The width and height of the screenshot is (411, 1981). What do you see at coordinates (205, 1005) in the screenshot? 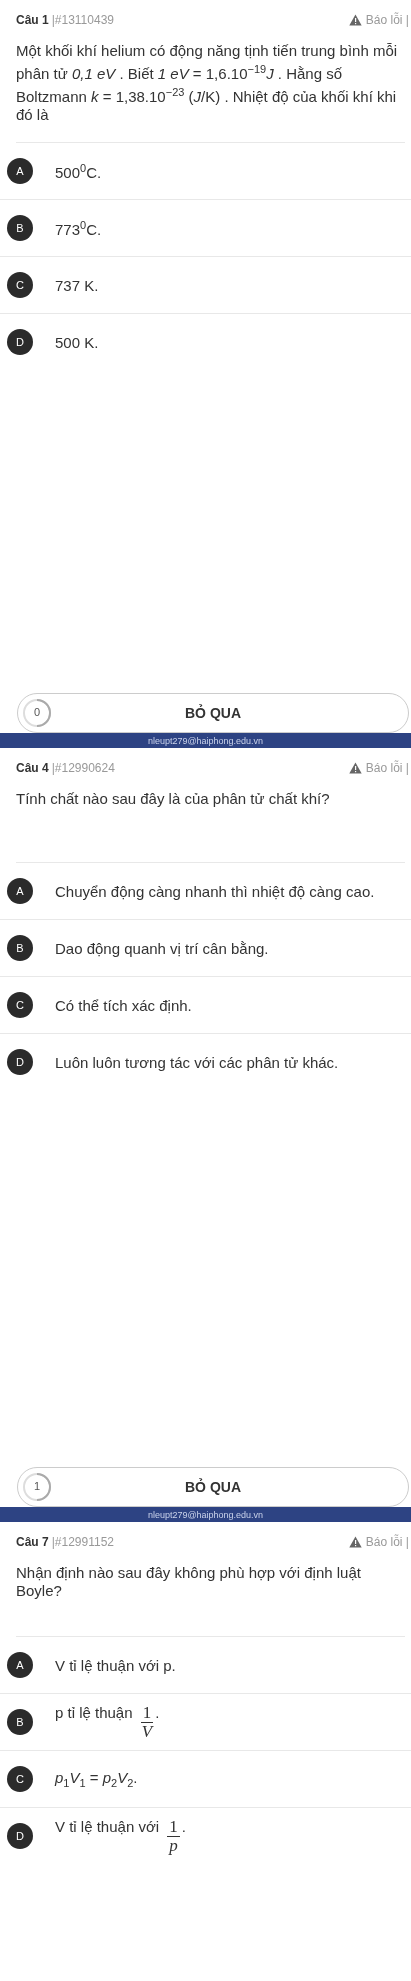
I see `answer-option: C Có thể tích xác định.` at bounding box center [205, 1005].